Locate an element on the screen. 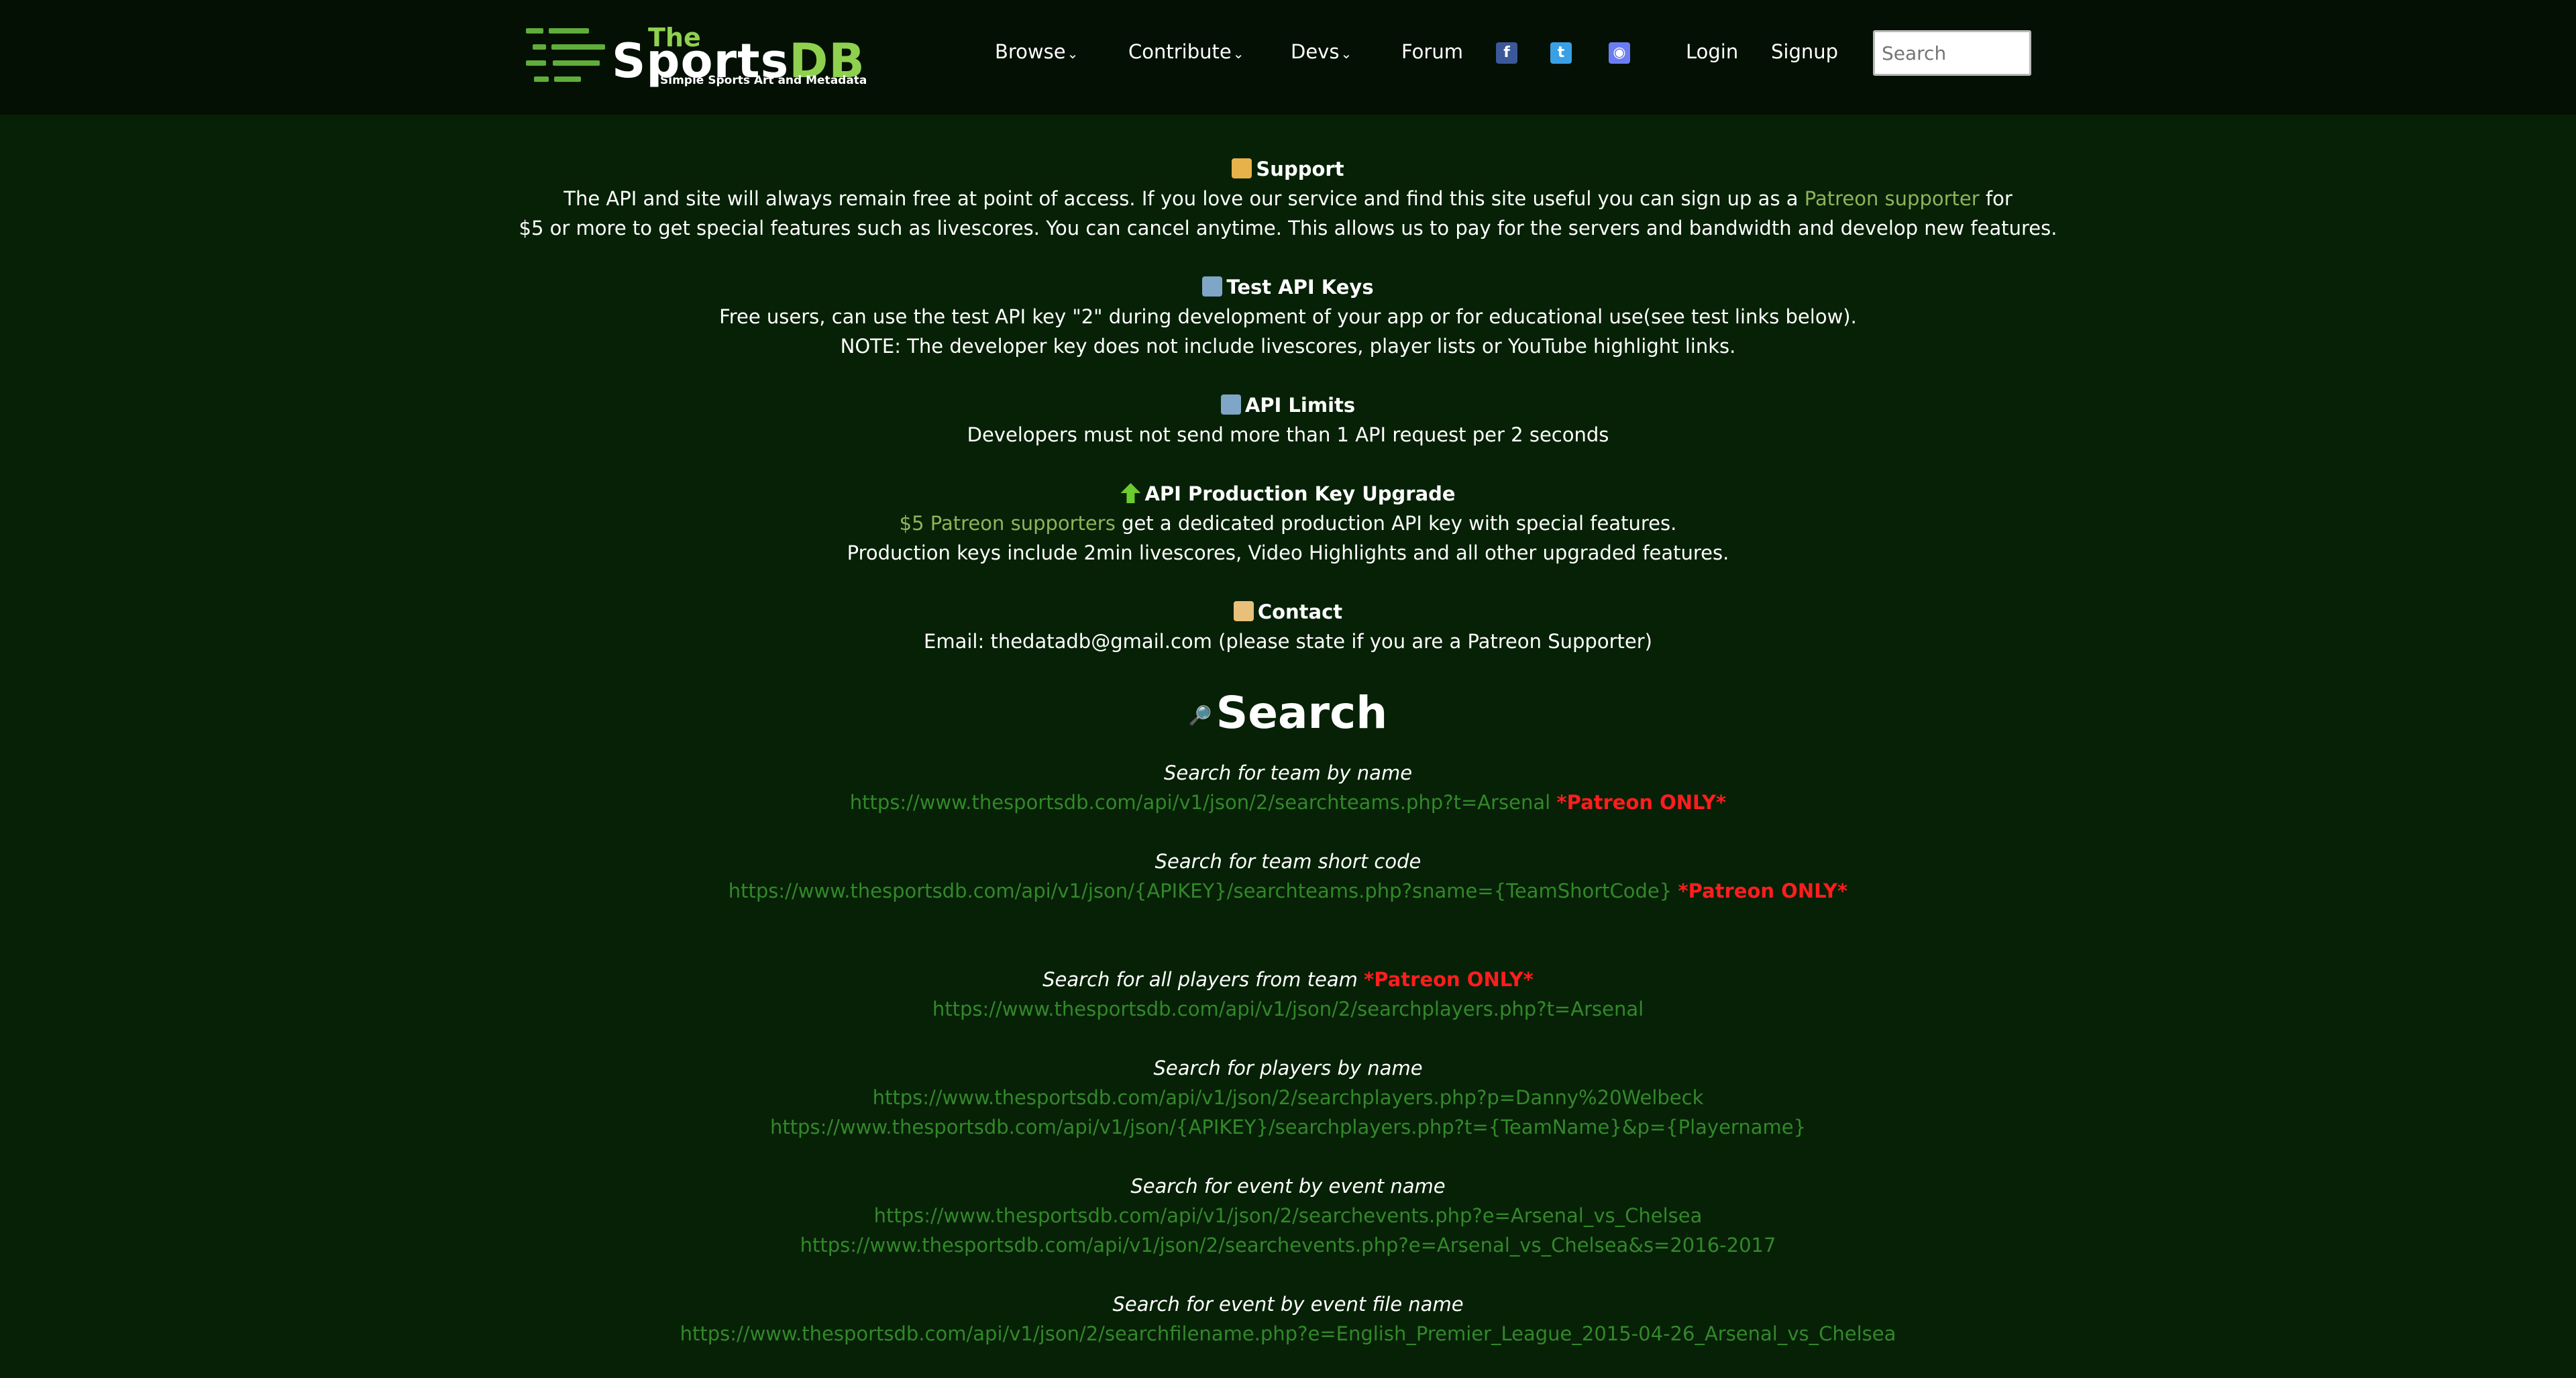 This screenshot has height=1378, width=2576. section-heading: Support is located at coordinates (1288, 169).